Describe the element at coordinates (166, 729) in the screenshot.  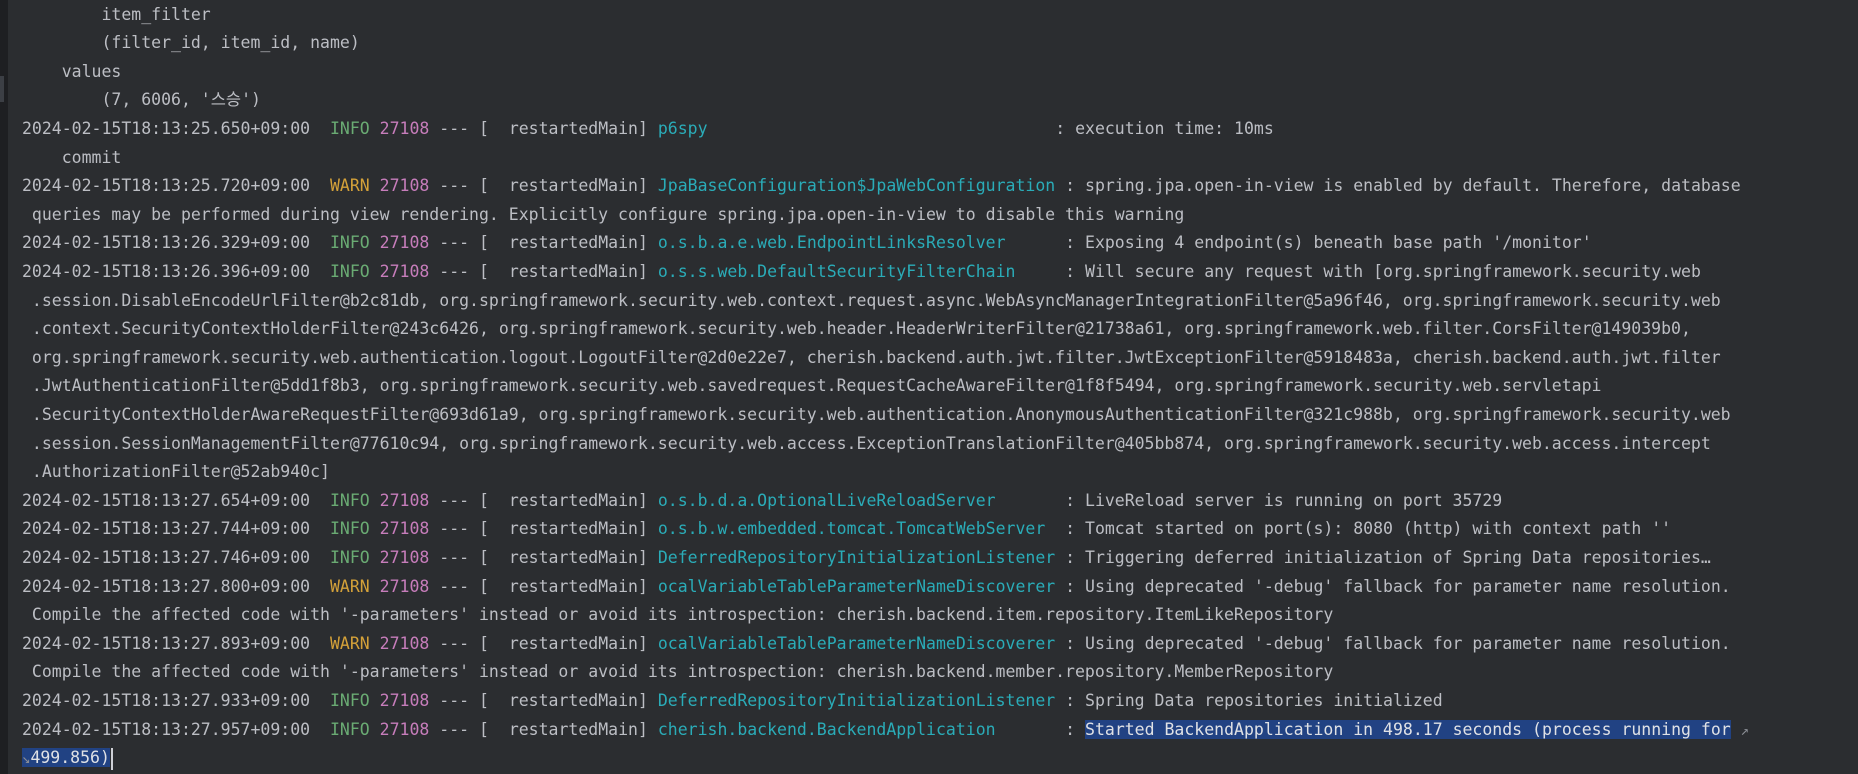
I see `log-timestamp: 2024-02-15T18:13:27.957+09:00` at that location.